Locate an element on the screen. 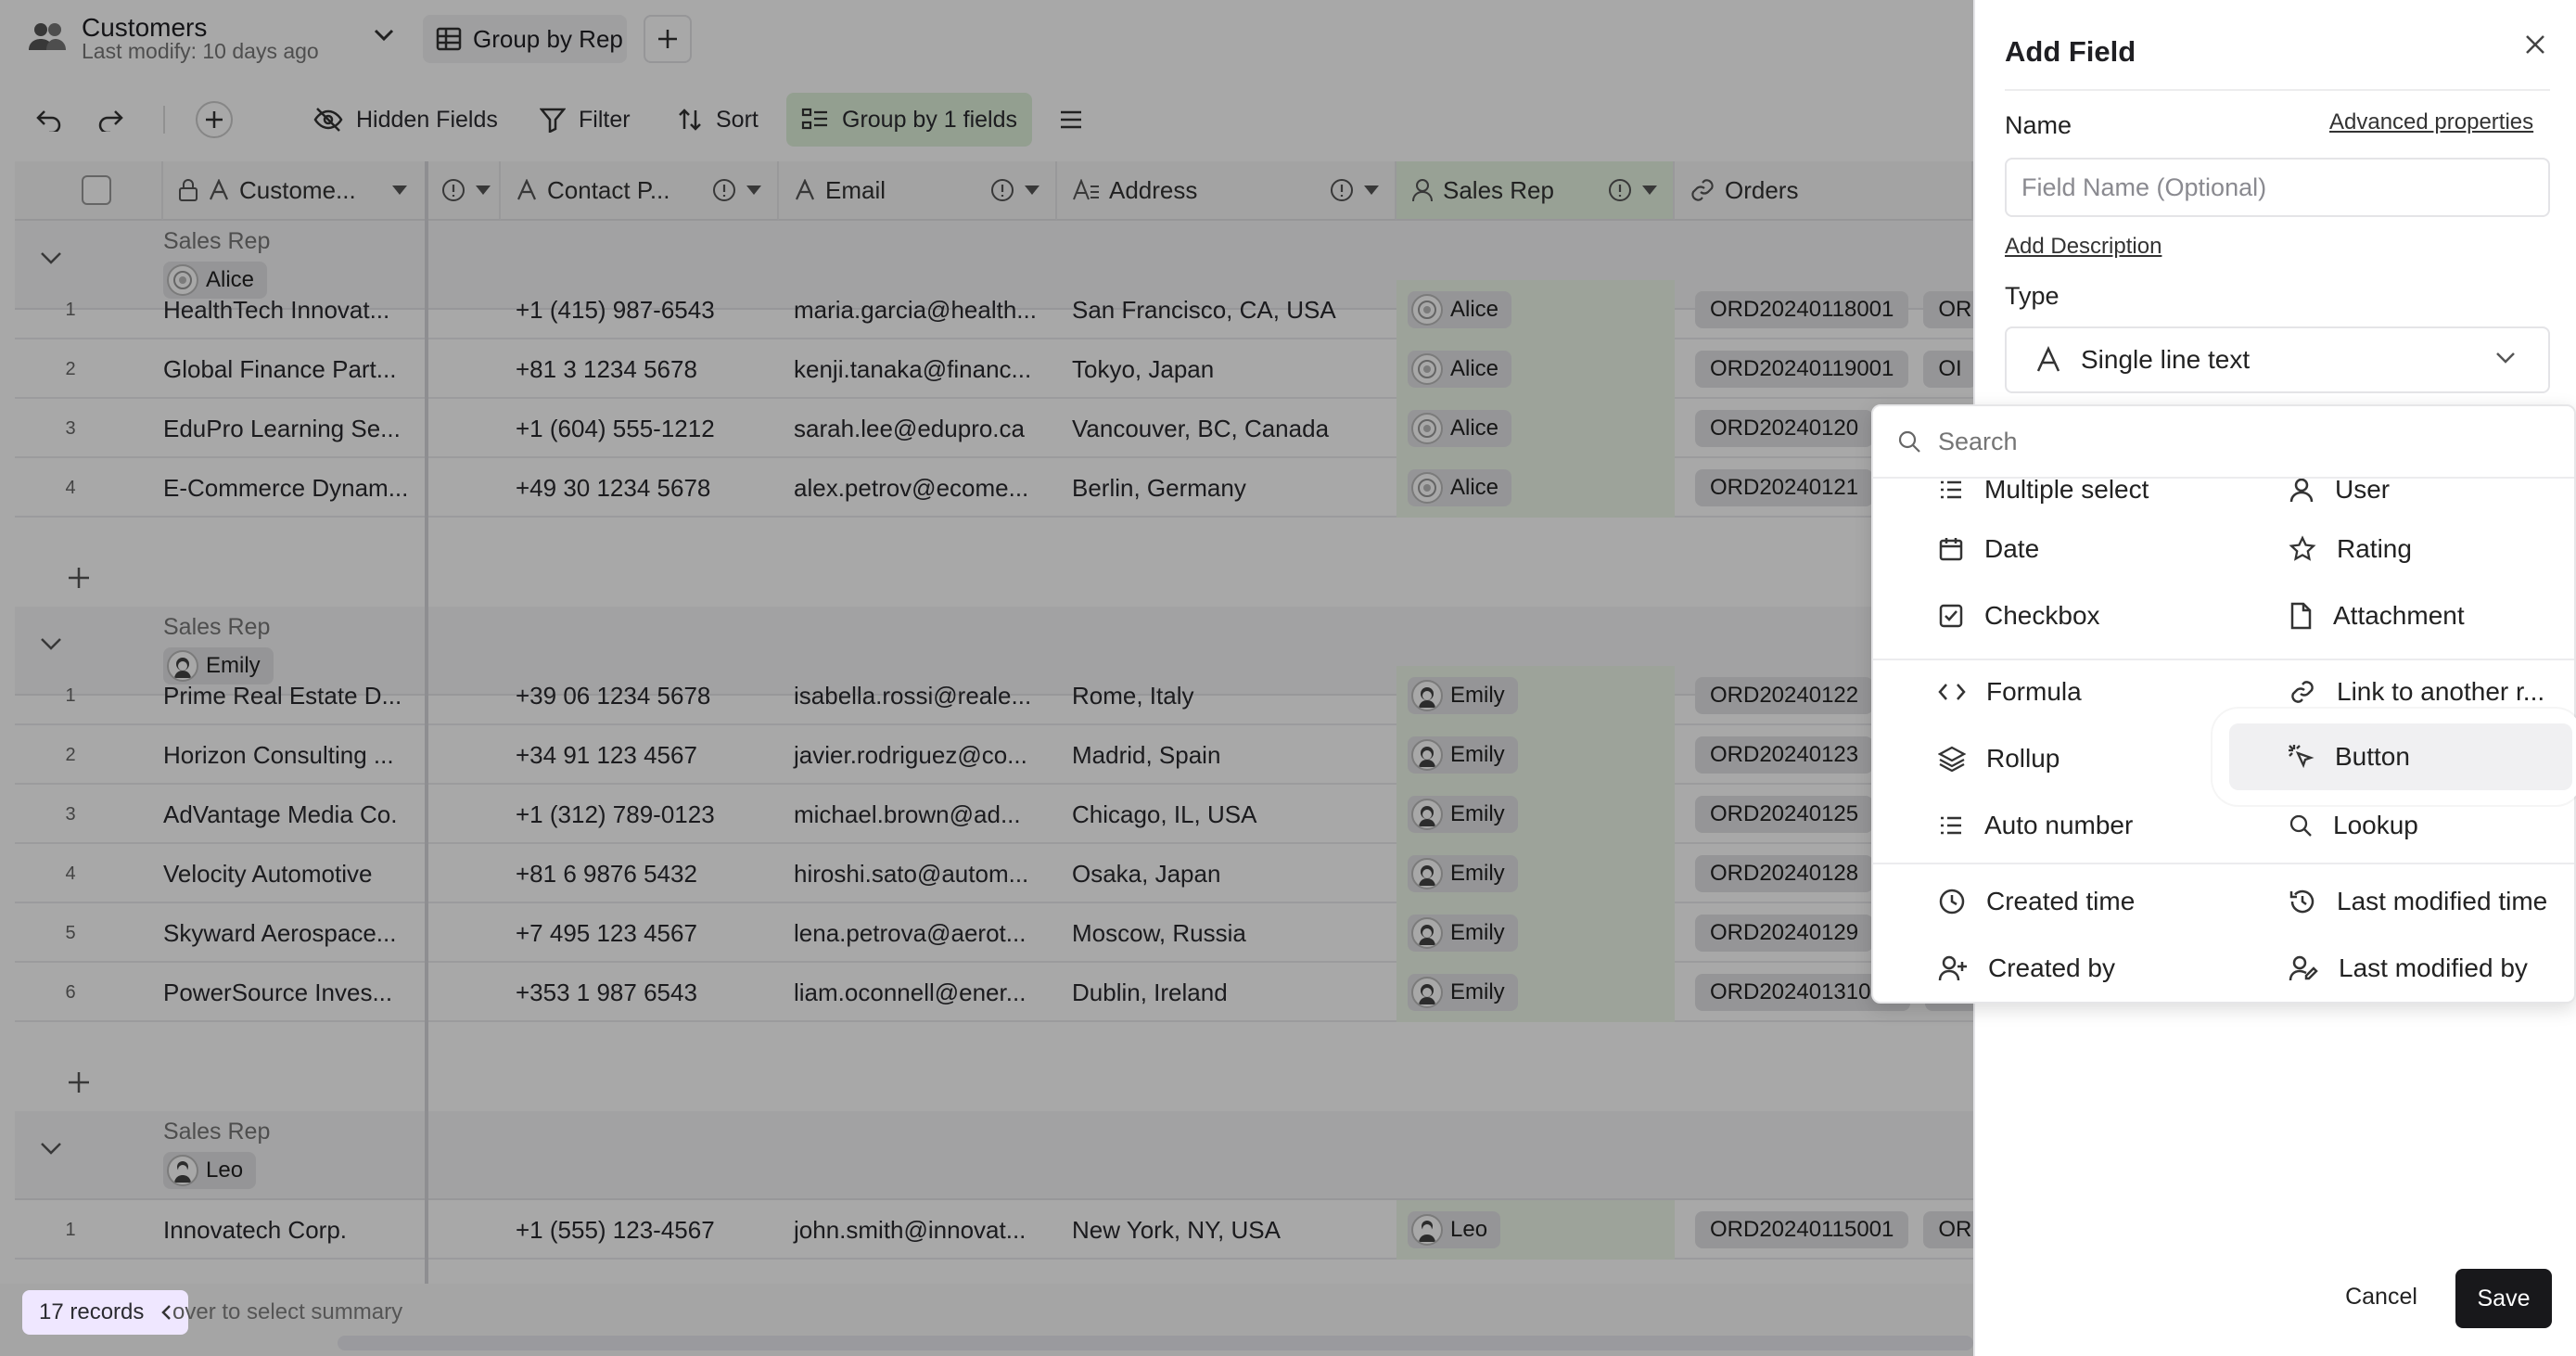 The width and height of the screenshot is (2576, 1356). type-option-auto-number: Auto number is located at coordinates (2035, 825).